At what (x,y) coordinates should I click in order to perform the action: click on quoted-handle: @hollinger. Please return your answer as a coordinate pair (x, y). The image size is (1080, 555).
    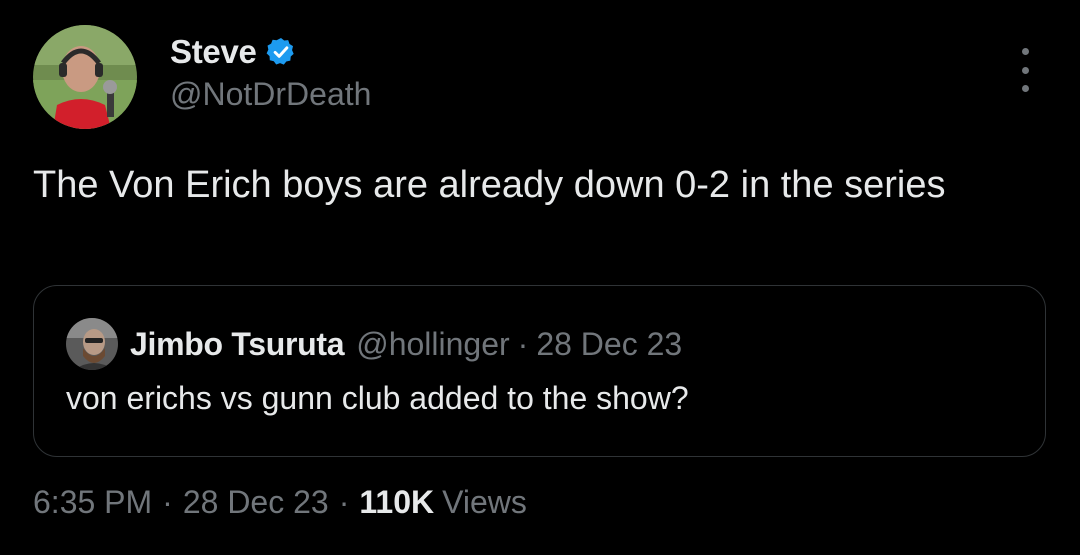
    Looking at the image, I should click on (432, 344).